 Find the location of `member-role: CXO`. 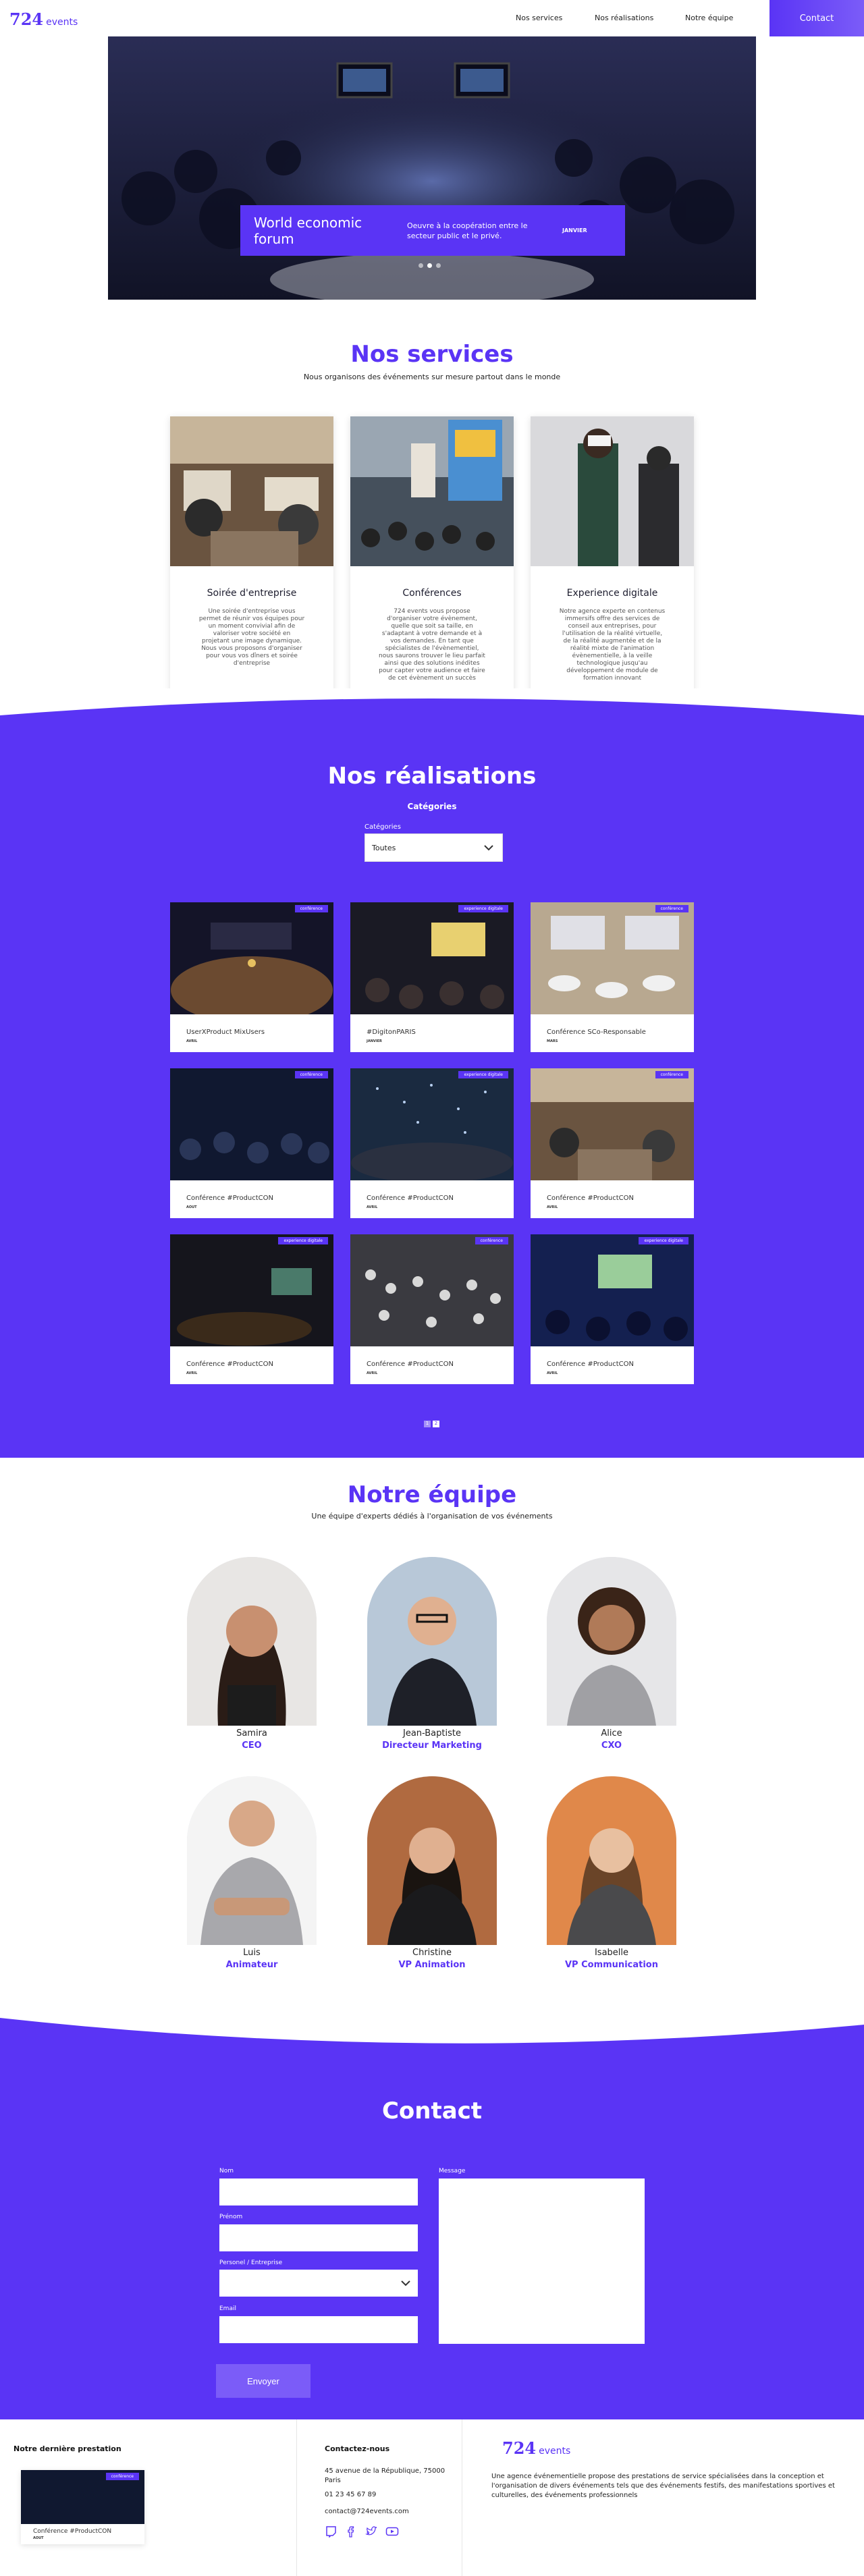

member-role: CXO is located at coordinates (611, 1746).